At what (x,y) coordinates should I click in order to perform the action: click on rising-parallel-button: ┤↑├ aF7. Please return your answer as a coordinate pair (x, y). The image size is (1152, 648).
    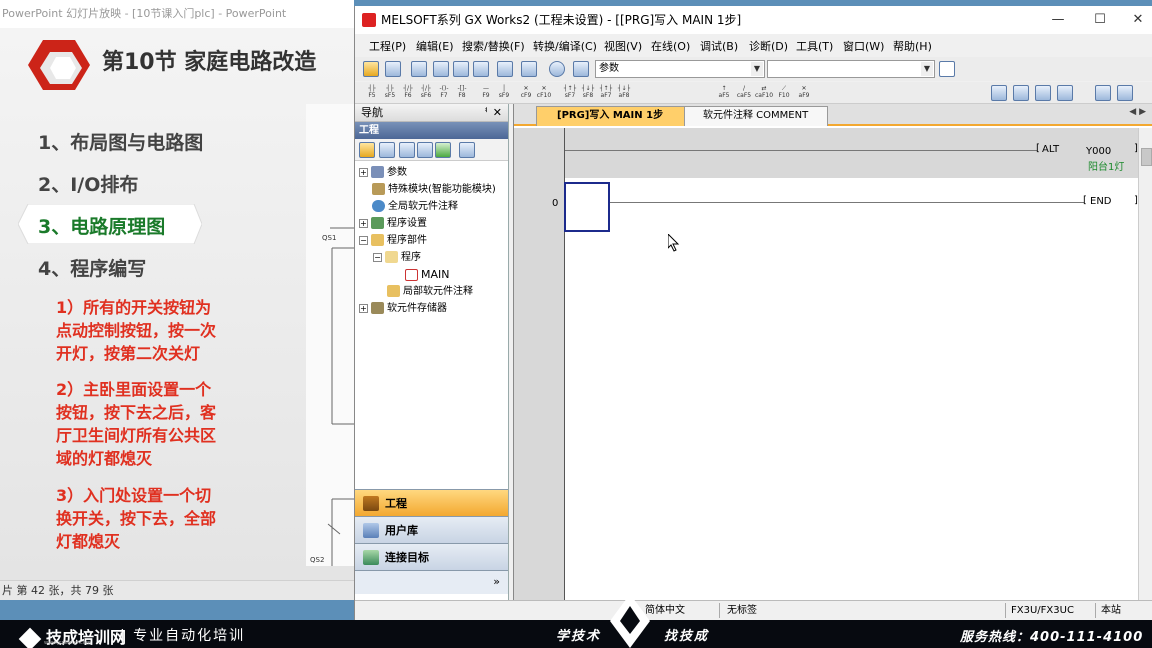
    Looking at the image, I should click on (606, 93).